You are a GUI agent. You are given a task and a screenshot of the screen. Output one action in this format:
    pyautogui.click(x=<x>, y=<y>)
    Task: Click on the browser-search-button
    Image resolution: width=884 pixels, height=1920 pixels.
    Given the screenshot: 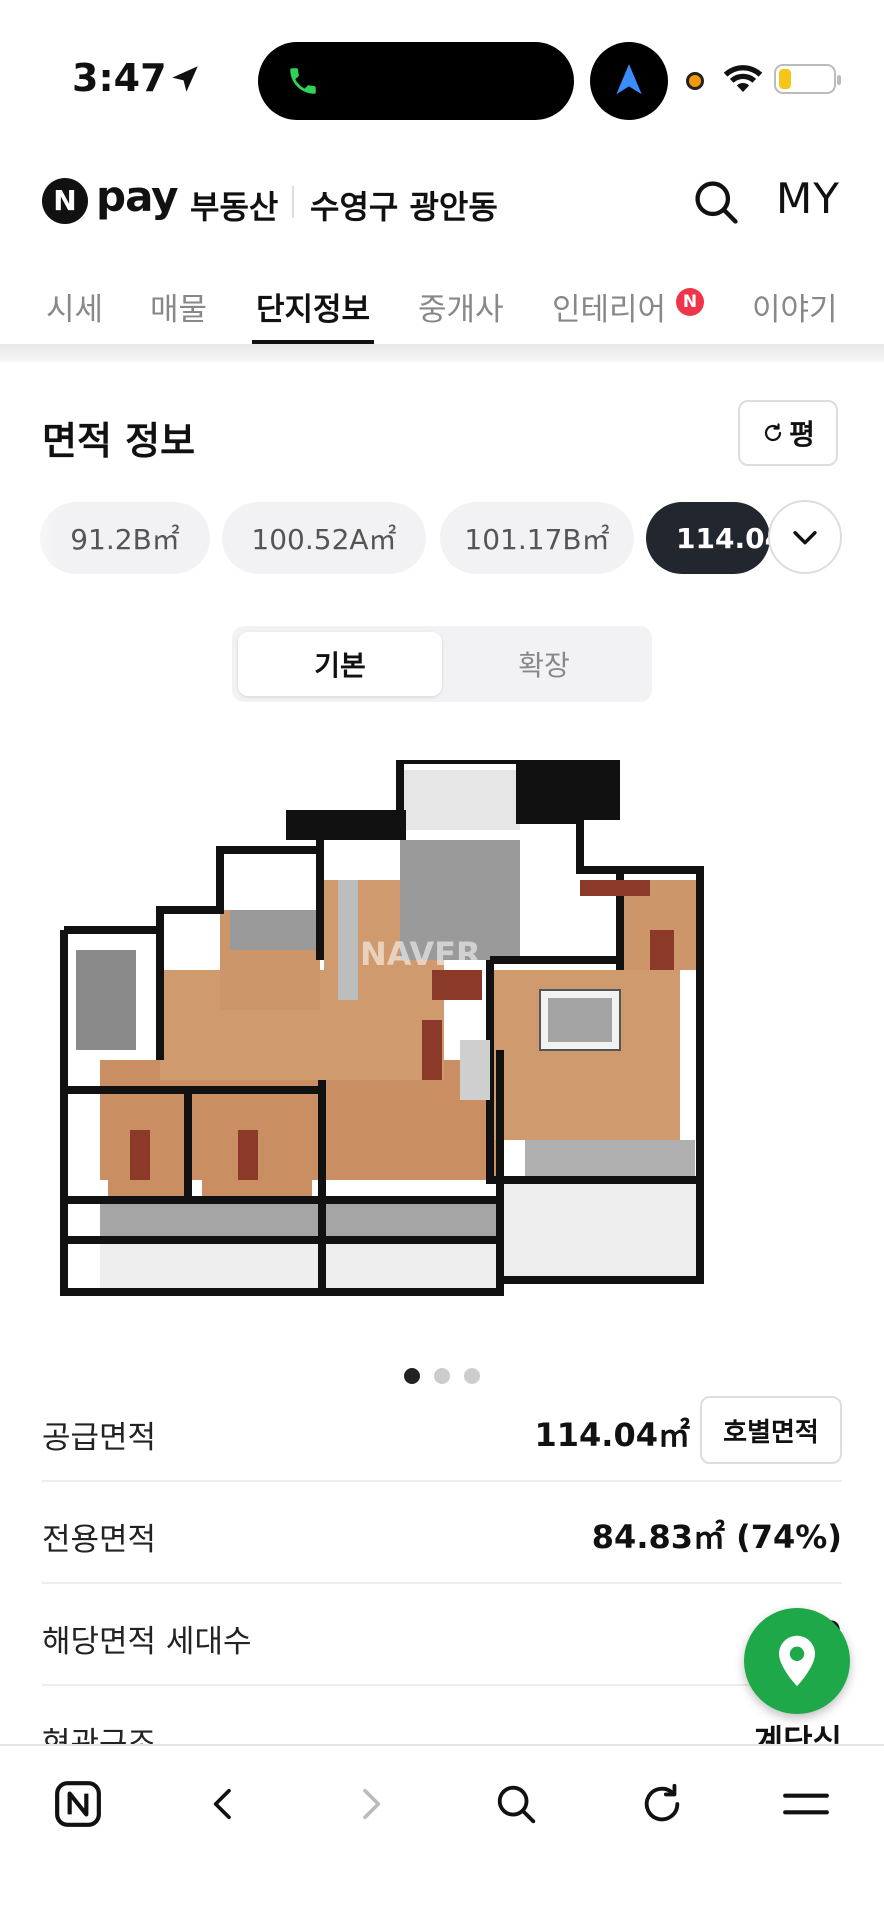 What is the action you would take?
    pyautogui.click(x=516, y=1804)
    